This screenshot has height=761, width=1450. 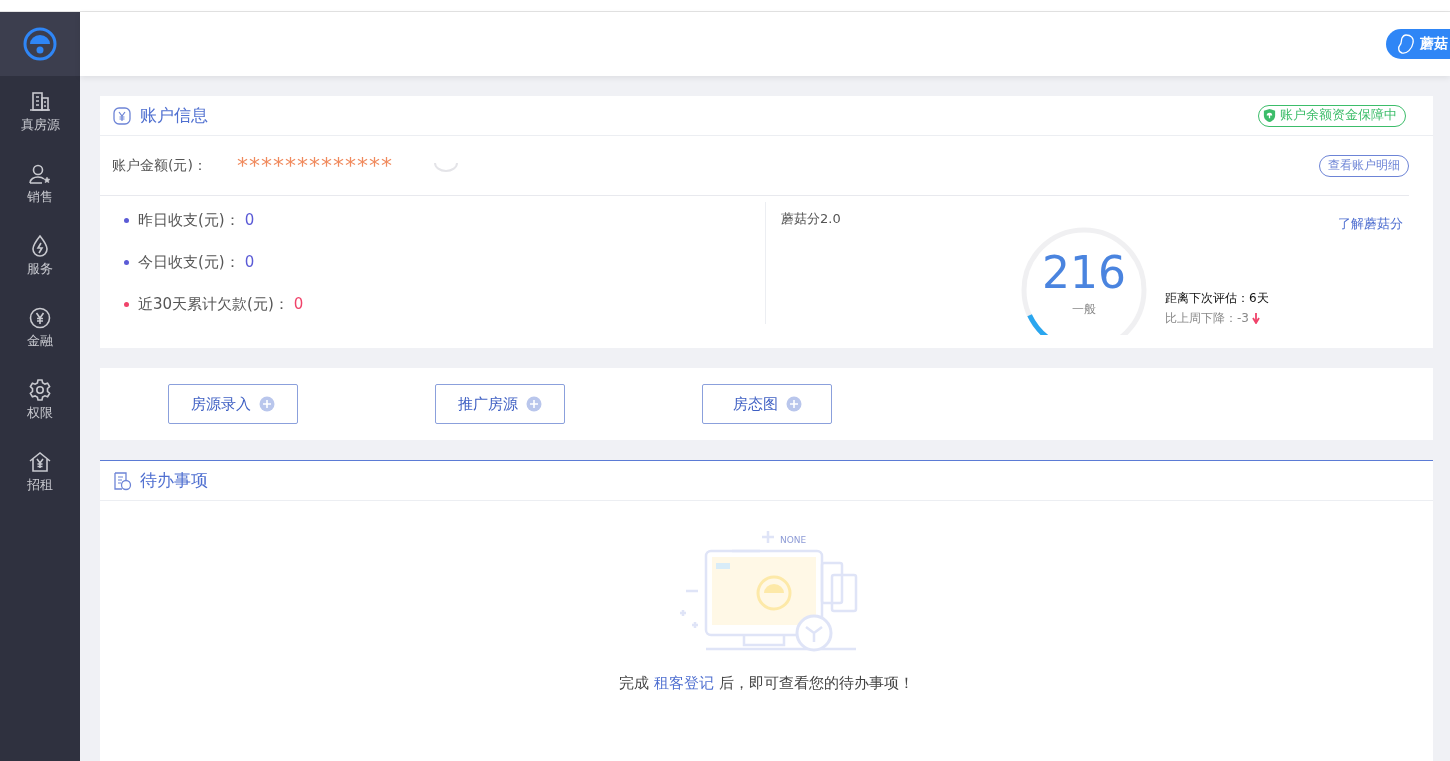 I want to click on sidebar-item: 招租, so click(x=40, y=479).